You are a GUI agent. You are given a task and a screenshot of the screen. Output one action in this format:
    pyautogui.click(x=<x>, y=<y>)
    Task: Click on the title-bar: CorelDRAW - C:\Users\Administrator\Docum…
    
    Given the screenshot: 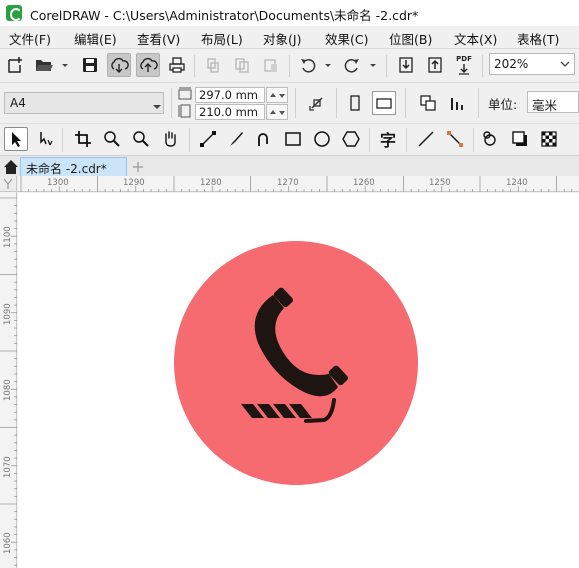 What is the action you would take?
    pyautogui.click(x=289, y=13)
    